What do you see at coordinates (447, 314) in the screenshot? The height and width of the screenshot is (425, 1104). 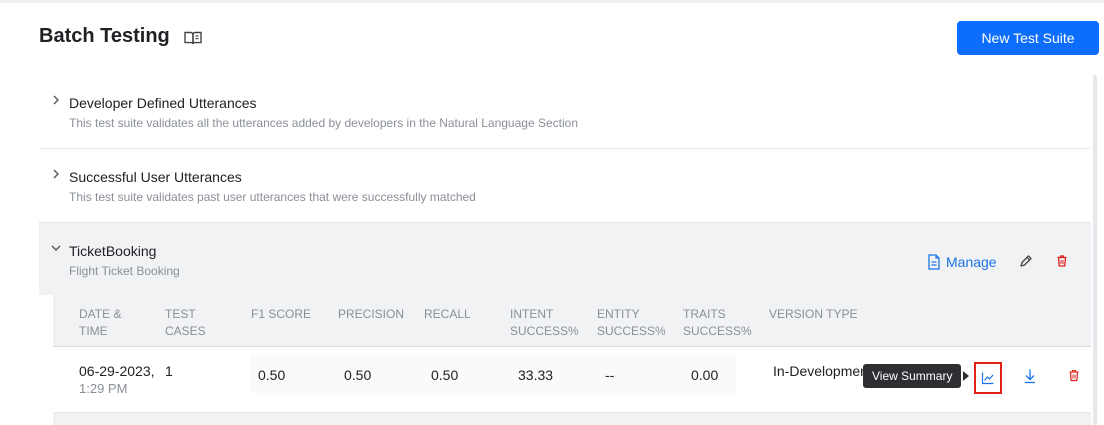 I see `column-header-recall: RECALL` at bounding box center [447, 314].